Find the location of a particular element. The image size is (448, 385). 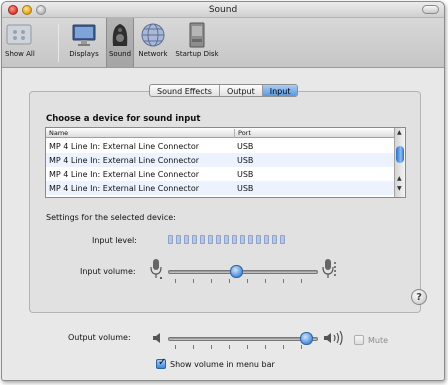

column-header-port: Port is located at coordinates (242, 133).